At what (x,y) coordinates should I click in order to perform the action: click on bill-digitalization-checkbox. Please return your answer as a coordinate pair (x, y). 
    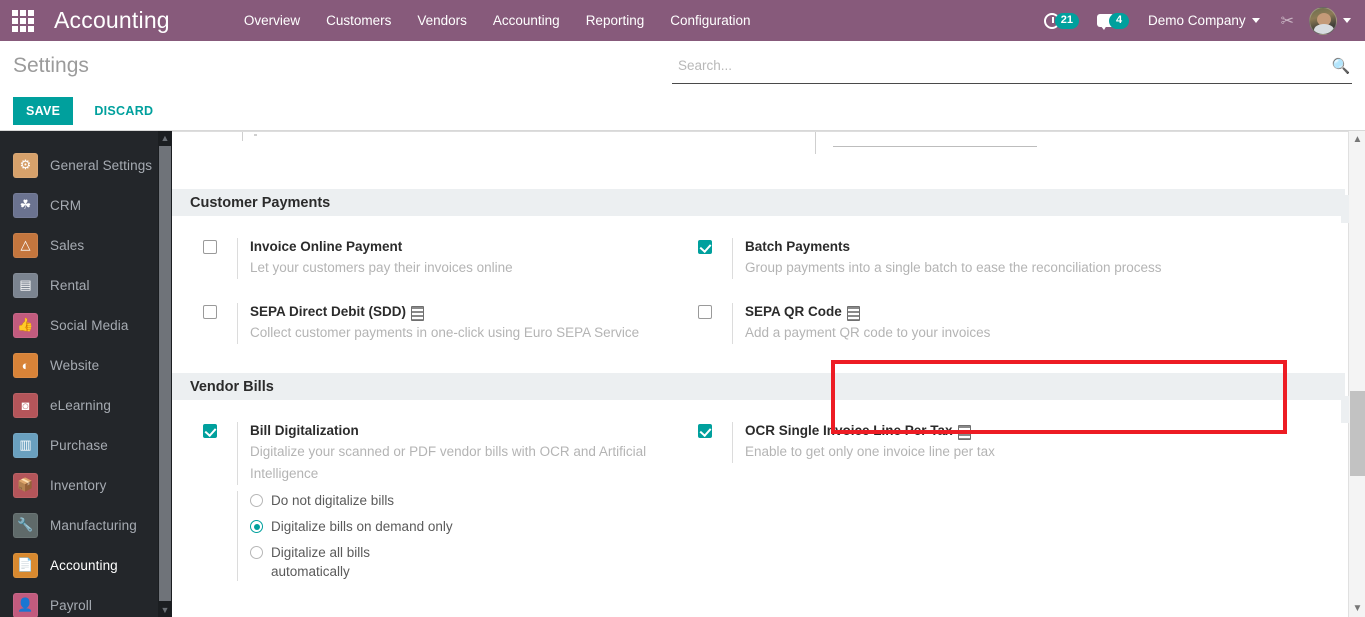
    Looking at the image, I should click on (210, 431).